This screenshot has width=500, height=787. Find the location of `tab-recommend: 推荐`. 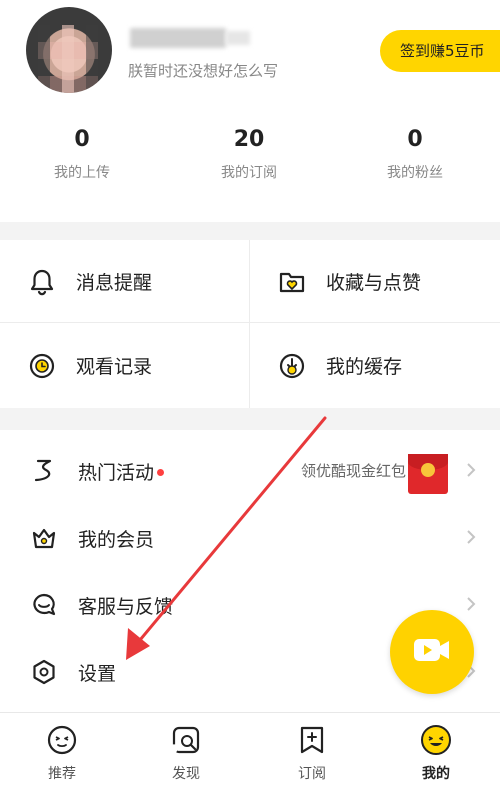

tab-recommend: 推荐 is located at coordinates (62, 753).